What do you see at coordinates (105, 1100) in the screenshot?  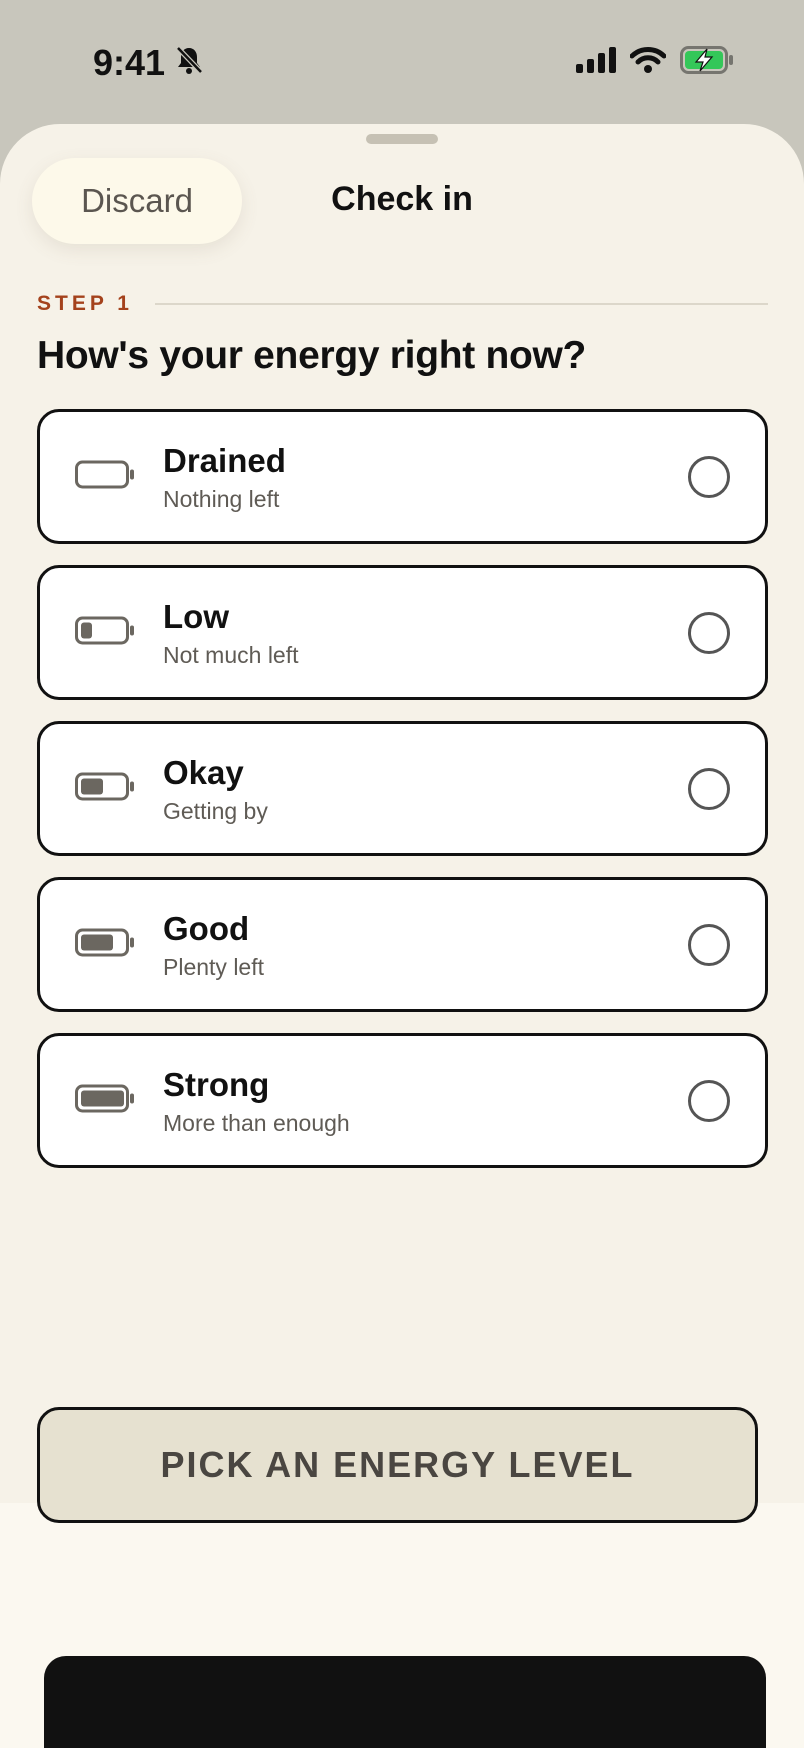 I see `battery-full-icon` at bounding box center [105, 1100].